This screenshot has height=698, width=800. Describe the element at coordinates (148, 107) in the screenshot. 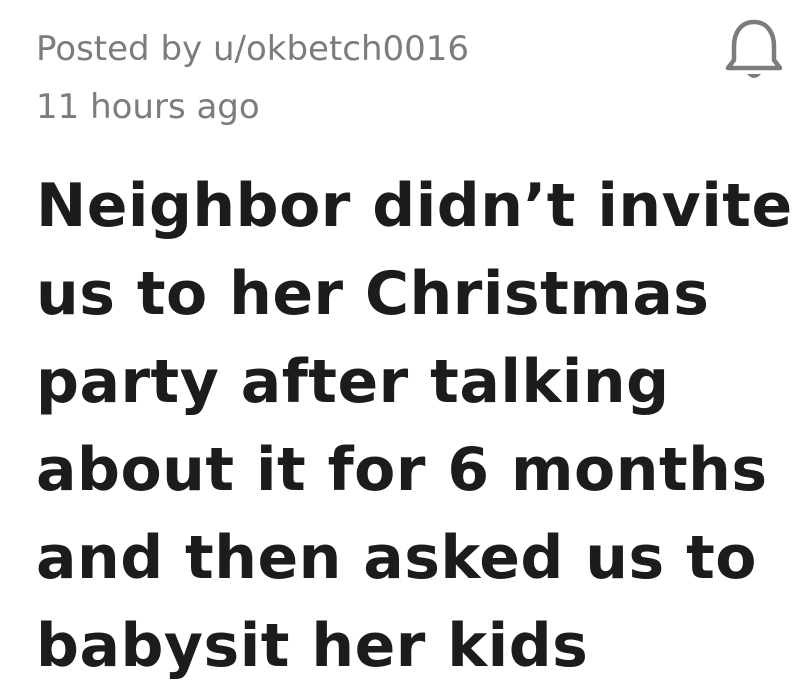

I see `post-time: 11 hours ago` at that location.